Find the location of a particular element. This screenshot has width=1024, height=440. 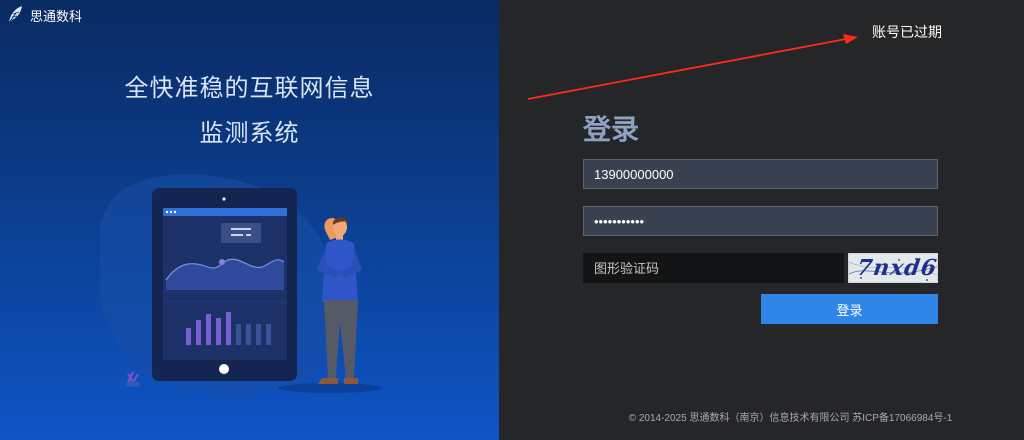

dashboard-illustration is located at coordinates (241, 284).